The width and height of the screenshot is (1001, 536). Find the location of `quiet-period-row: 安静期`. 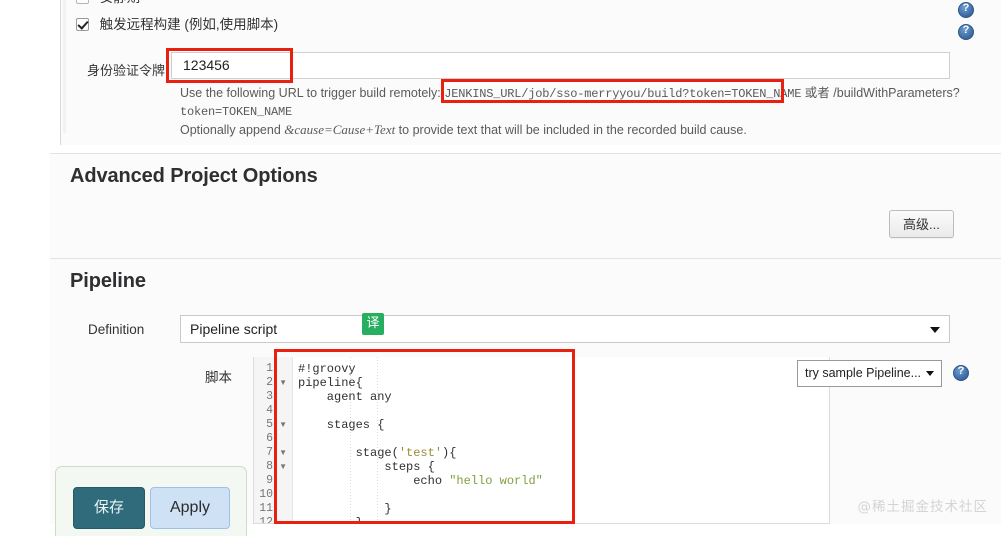

quiet-period-row: 安静期 is located at coordinates (108, 3).